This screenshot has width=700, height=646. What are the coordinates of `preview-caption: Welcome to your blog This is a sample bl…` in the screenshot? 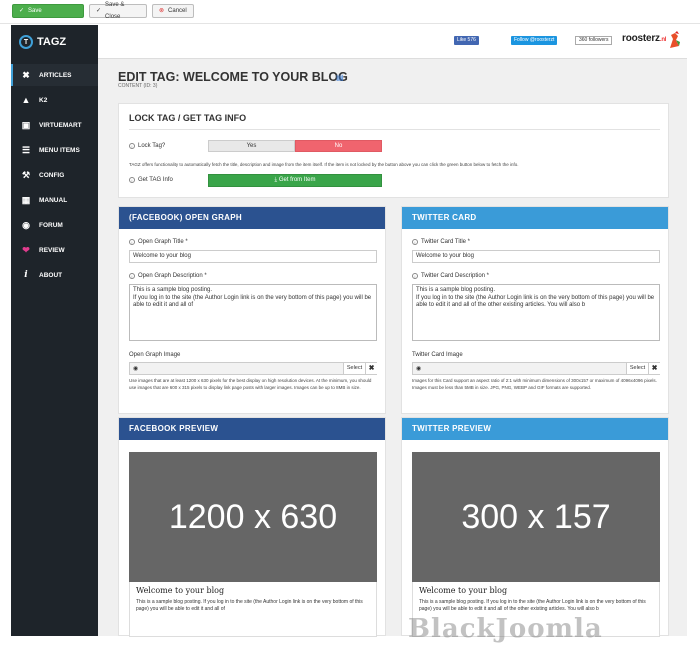 It's located at (253, 609).